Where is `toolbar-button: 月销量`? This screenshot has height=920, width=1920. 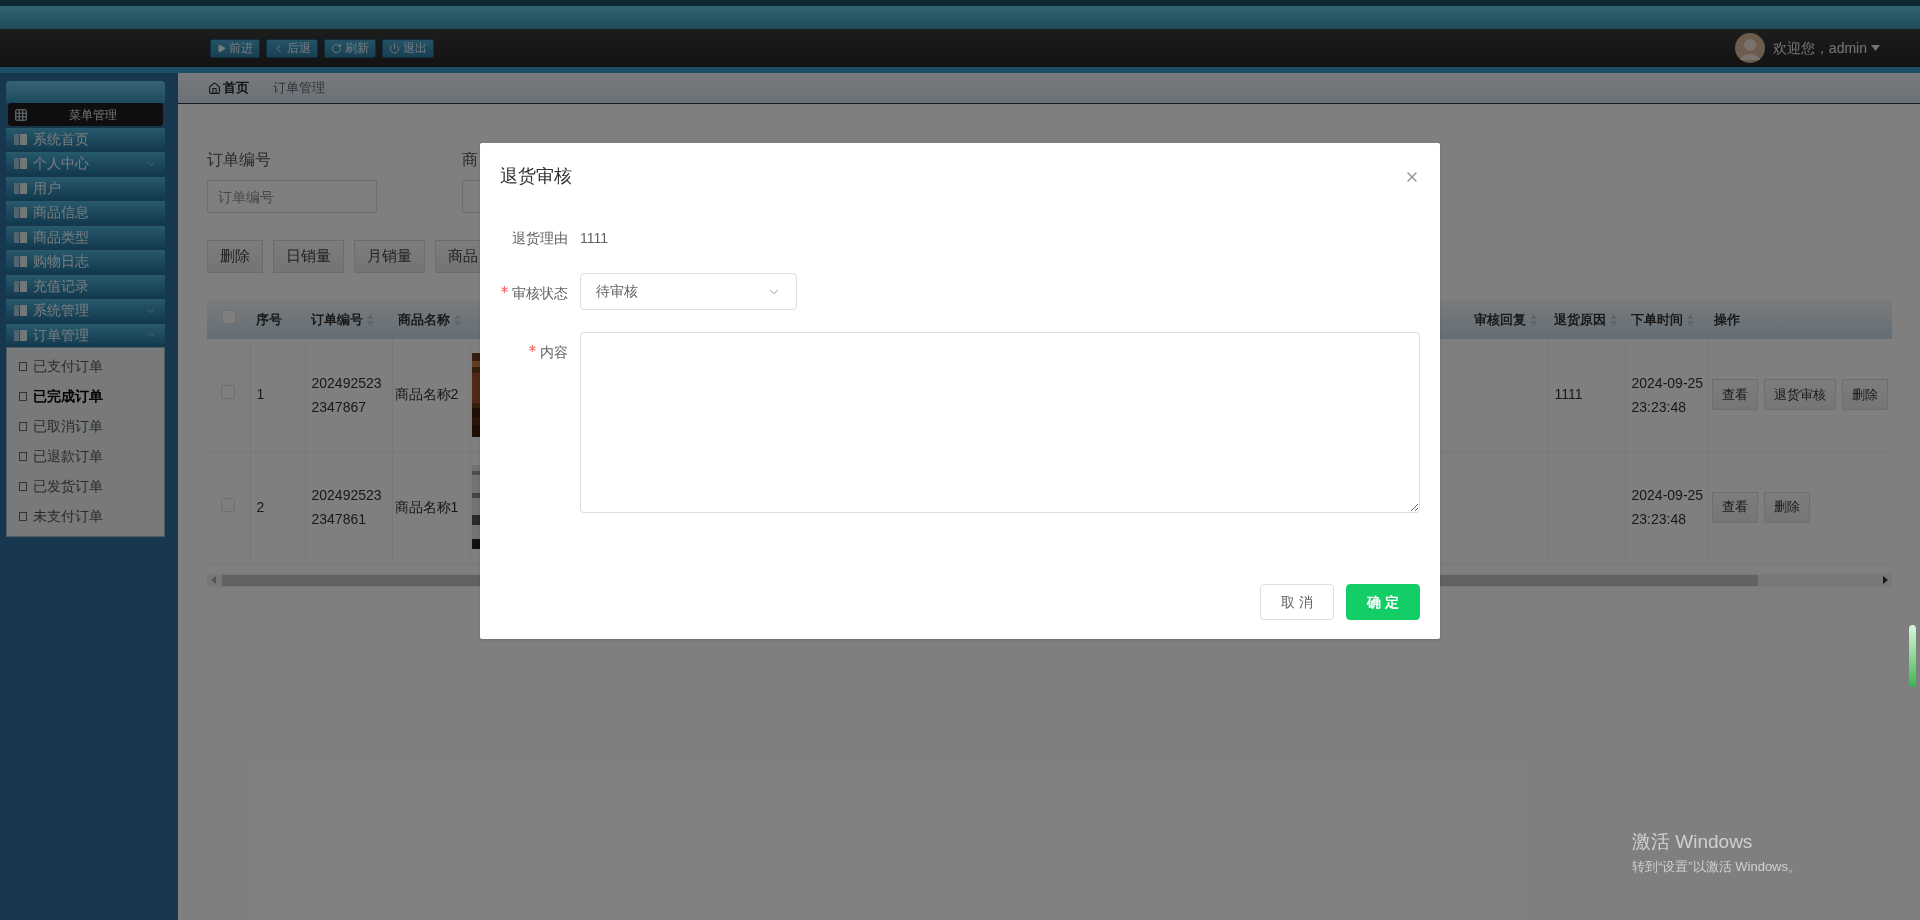 toolbar-button: 月销量 is located at coordinates (389, 256).